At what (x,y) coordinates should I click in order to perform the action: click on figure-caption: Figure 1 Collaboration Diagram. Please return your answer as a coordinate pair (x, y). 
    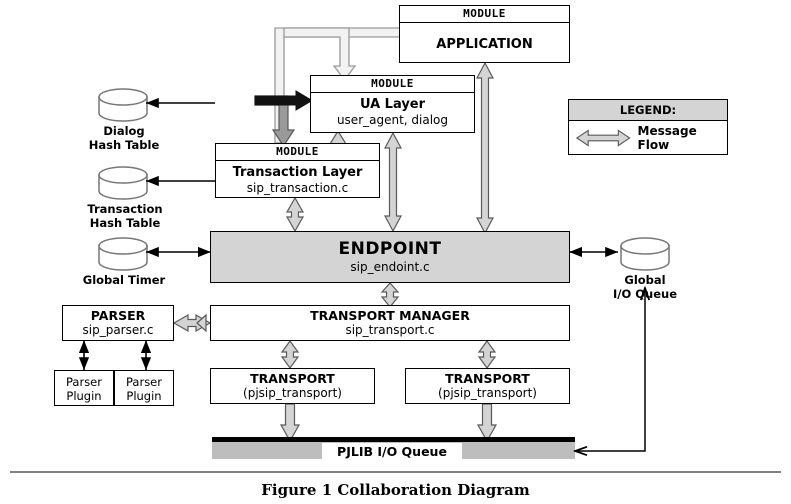
    Looking at the image, I should click on (395, 490).